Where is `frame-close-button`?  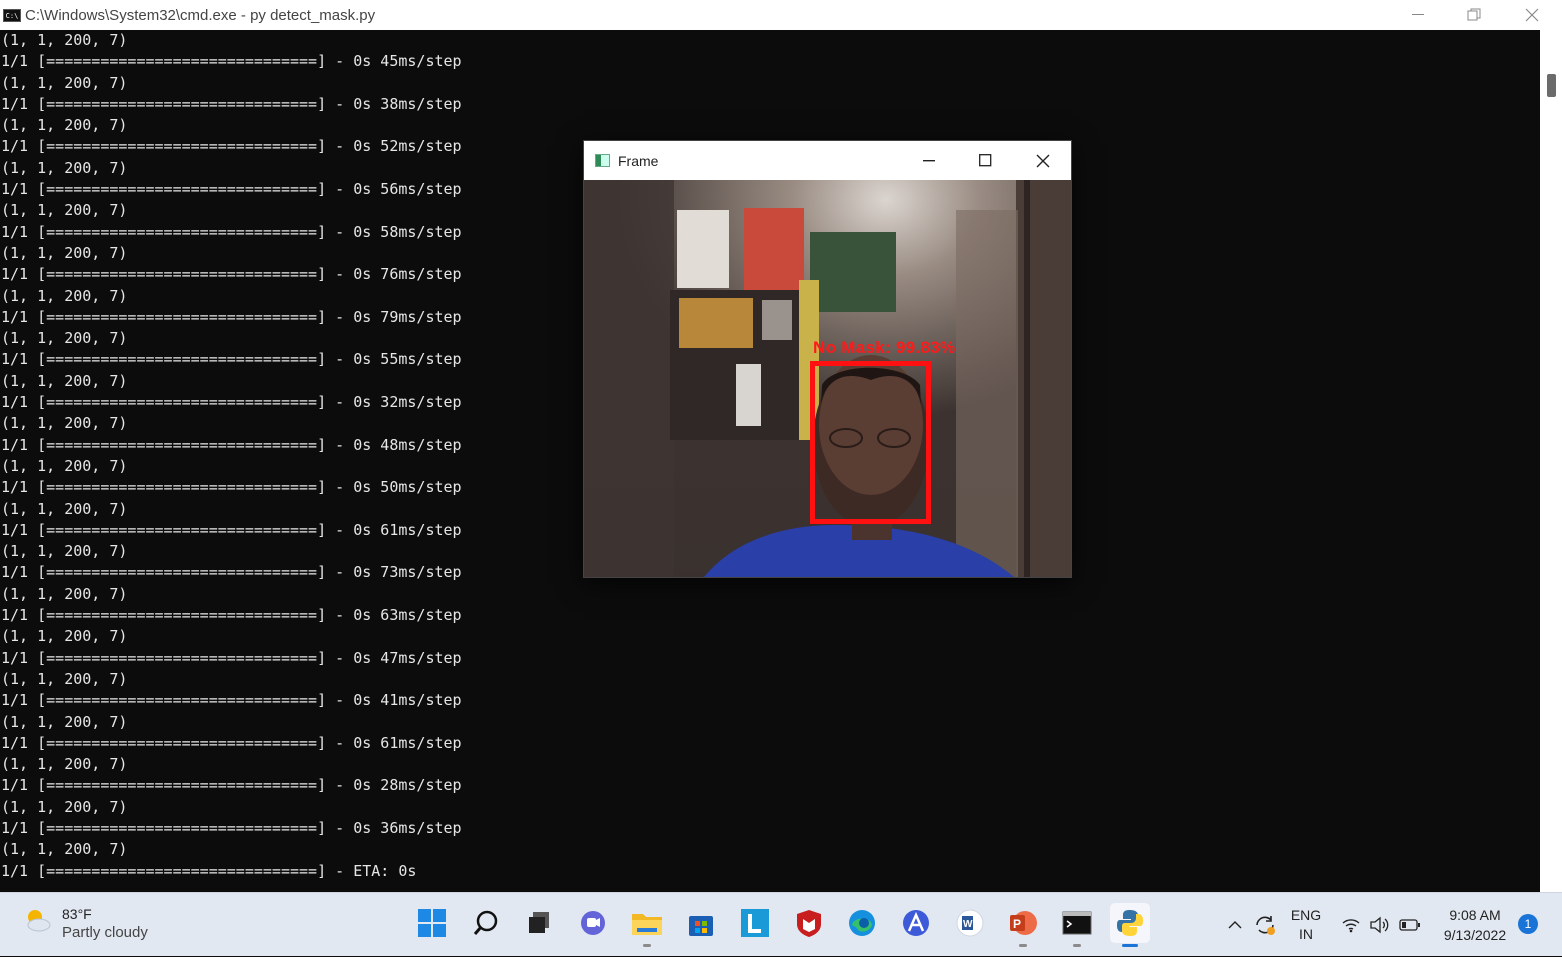 frame-close-button is located at coordinates (1043, 160).